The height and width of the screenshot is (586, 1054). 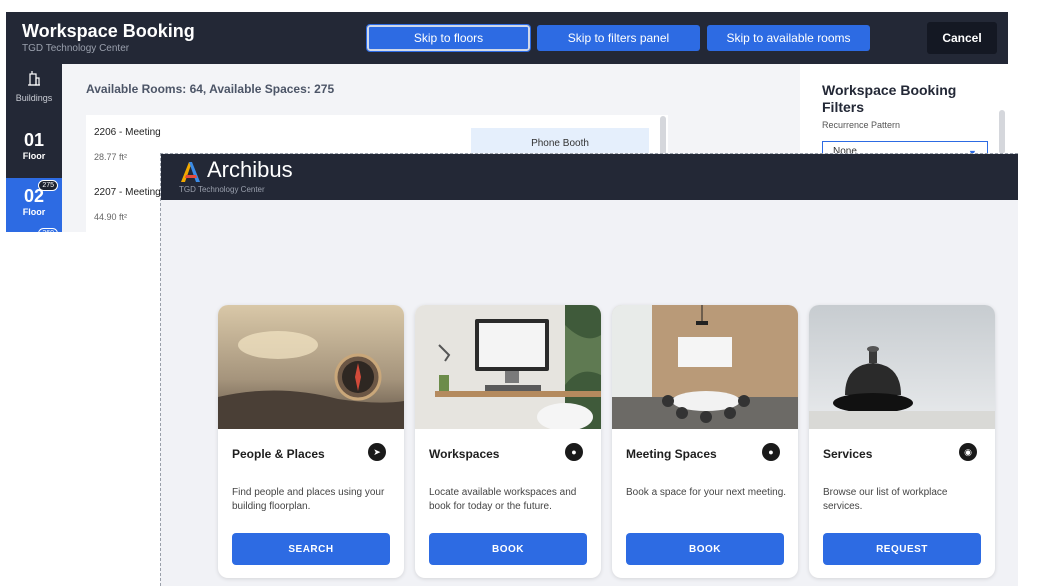 I want to click on floor-number: 01, so click(x=34, y=140).